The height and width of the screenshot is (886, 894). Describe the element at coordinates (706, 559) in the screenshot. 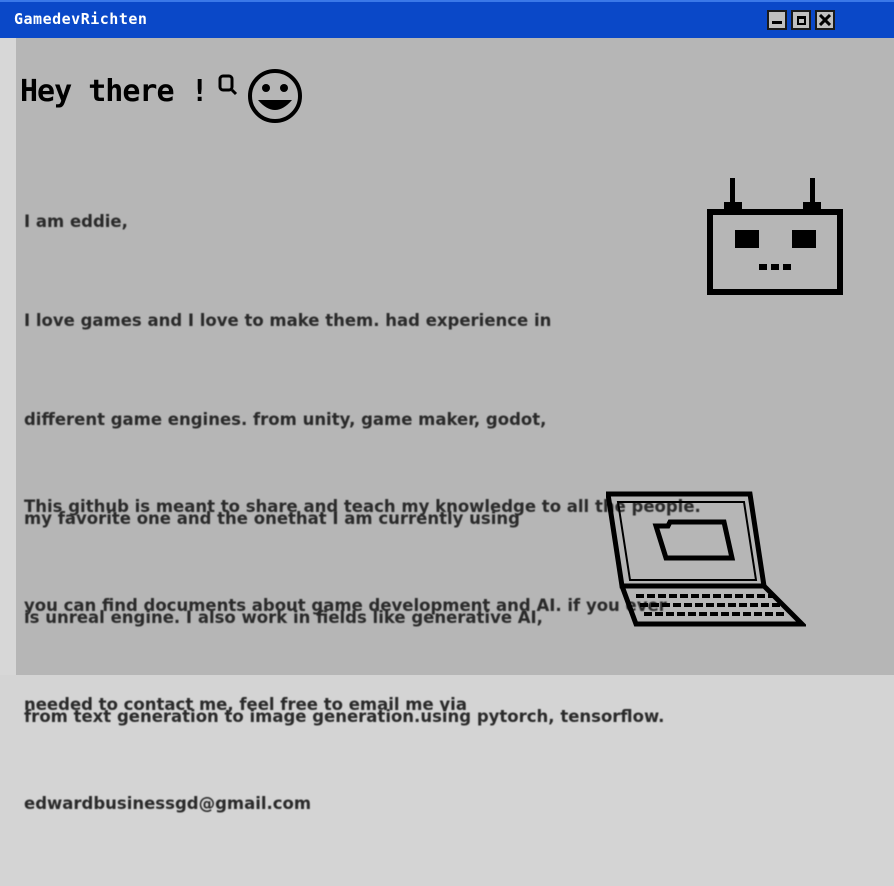

I see `laptop-folder-icon` at that location.